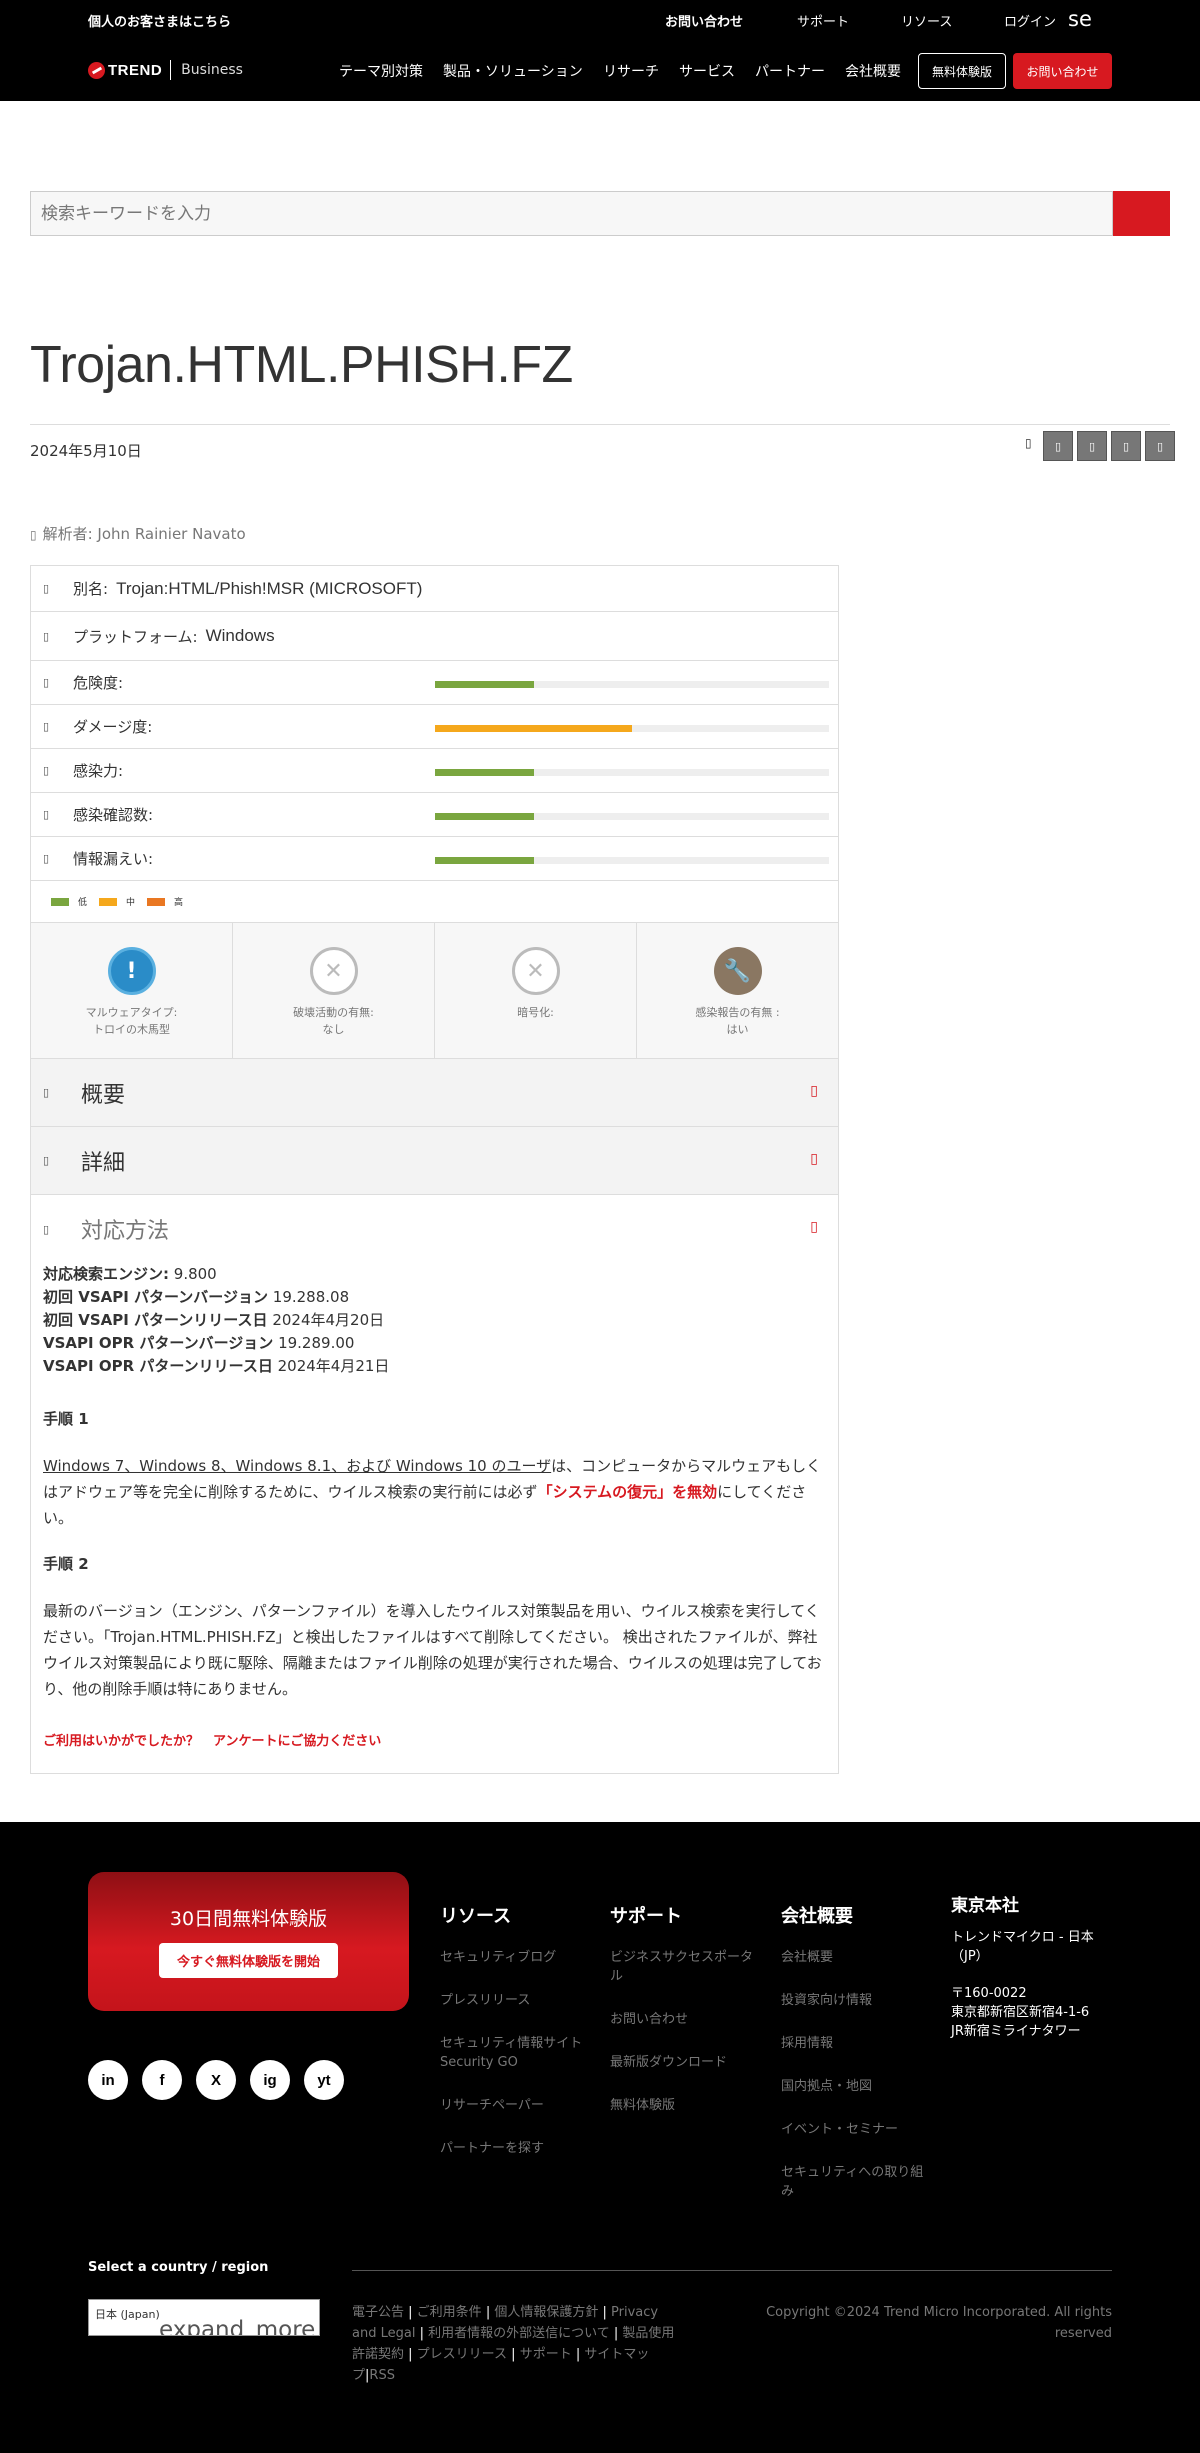 The height and width of the screenshot is (2453, 1200). I want to click on page-title: Trojan.HTML.PHISH.FZ, so click(301, 365).